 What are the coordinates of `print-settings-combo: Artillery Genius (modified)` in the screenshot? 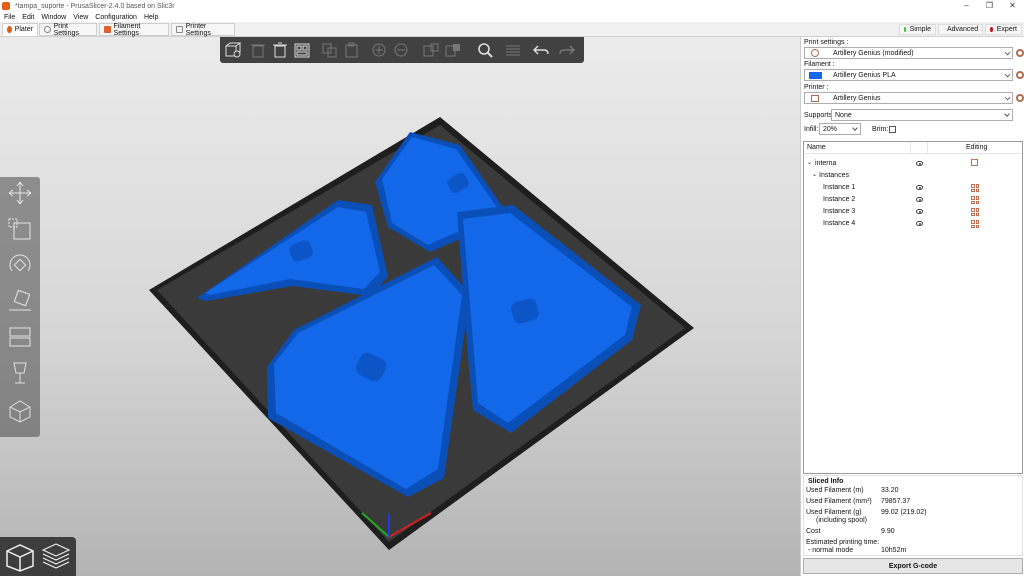 It's located at (908, 53).